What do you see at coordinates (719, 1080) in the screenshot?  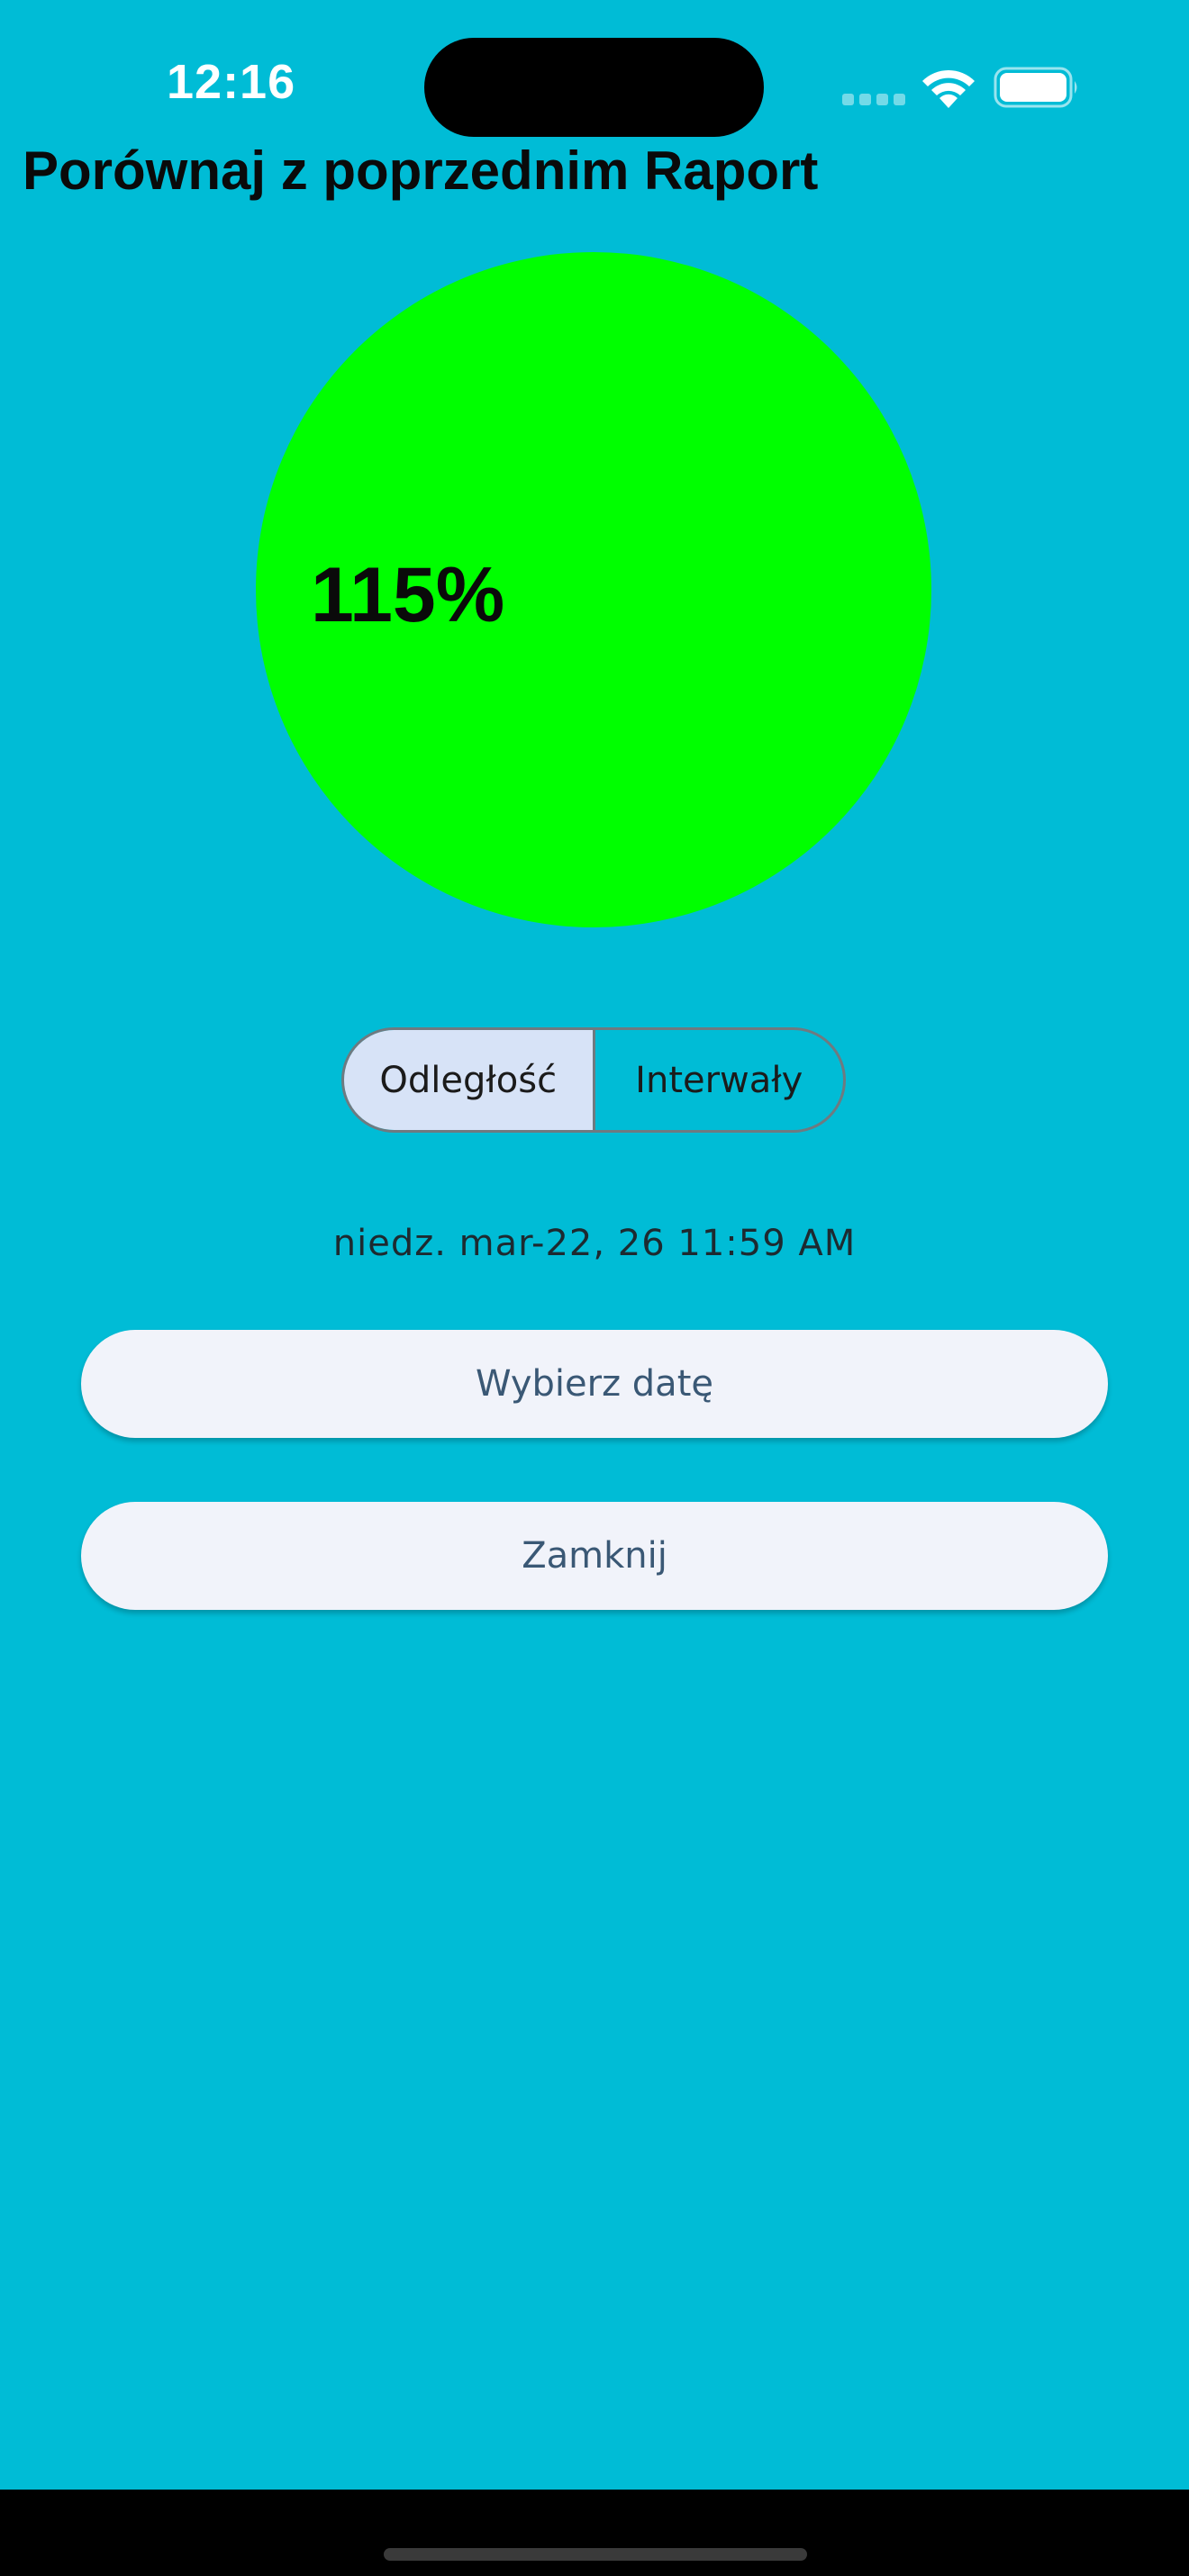 I see `segment-intervals: Interwały` at bounding box center [719, 1080].